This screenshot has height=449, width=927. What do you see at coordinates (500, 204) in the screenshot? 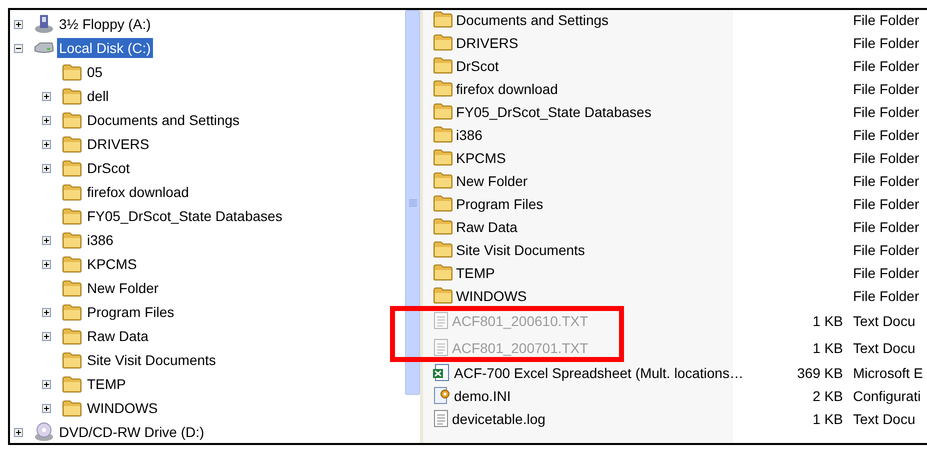
I see `file-name: Program Files` at bounding box center [500, 204].